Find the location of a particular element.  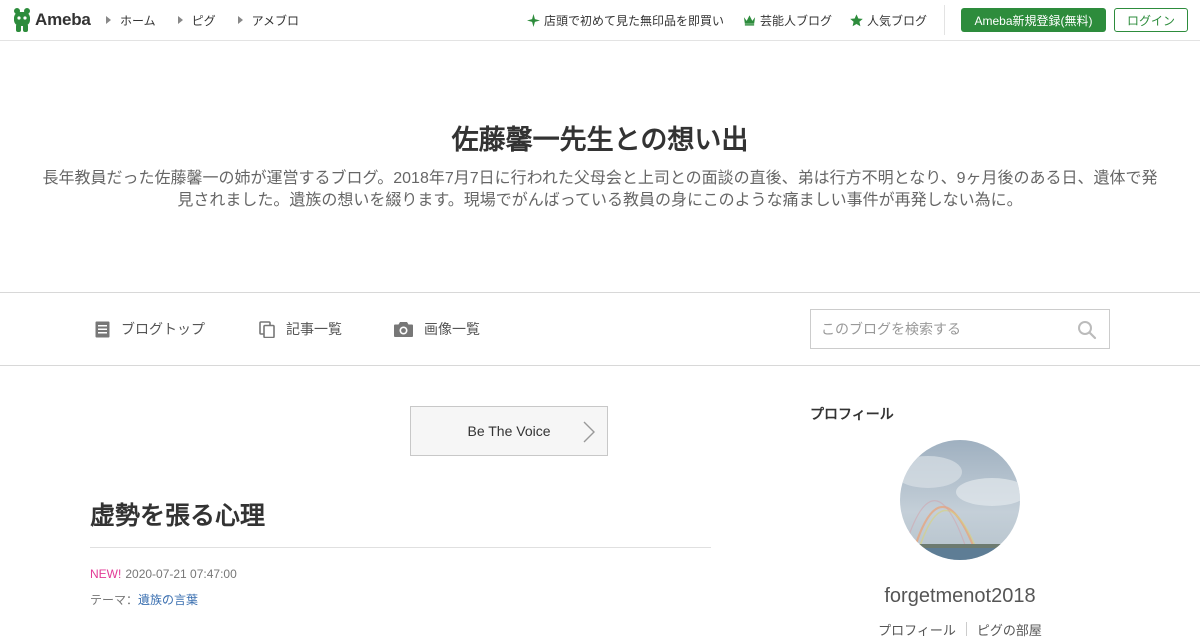

copy-icon is located at coordinates (267, 329).